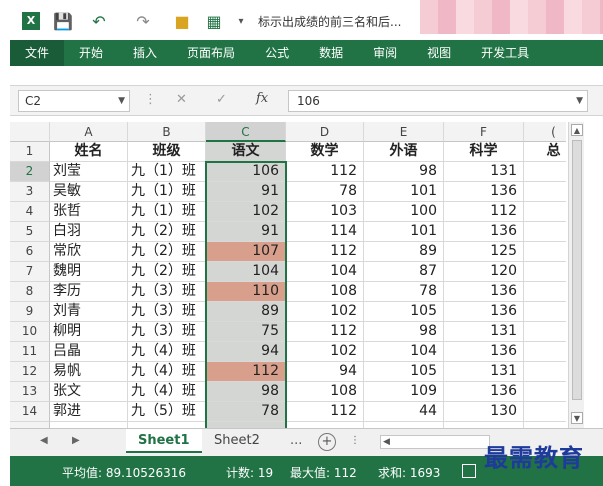 The image size is (603, 486). Describe the element at coordinates (30, 252) in the screenshot. I see `row-header: 6` at that location.